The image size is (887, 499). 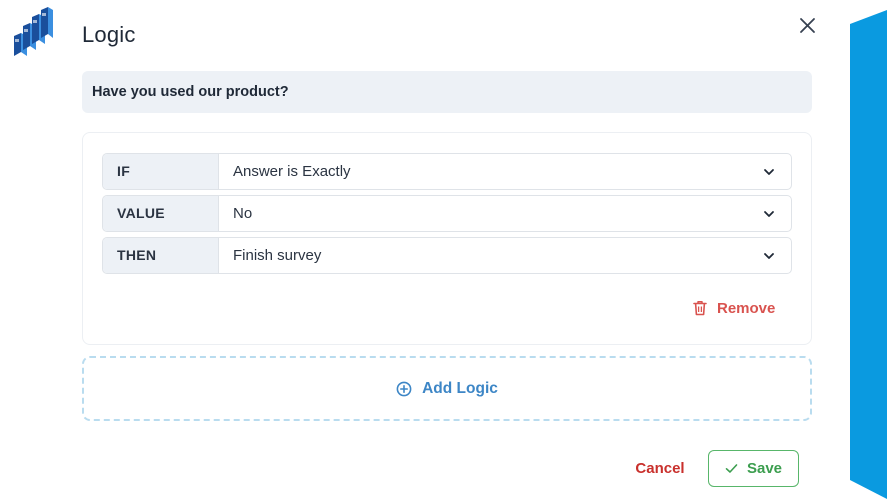 I want to click on save-button: Save, so click(x=753, y=468).